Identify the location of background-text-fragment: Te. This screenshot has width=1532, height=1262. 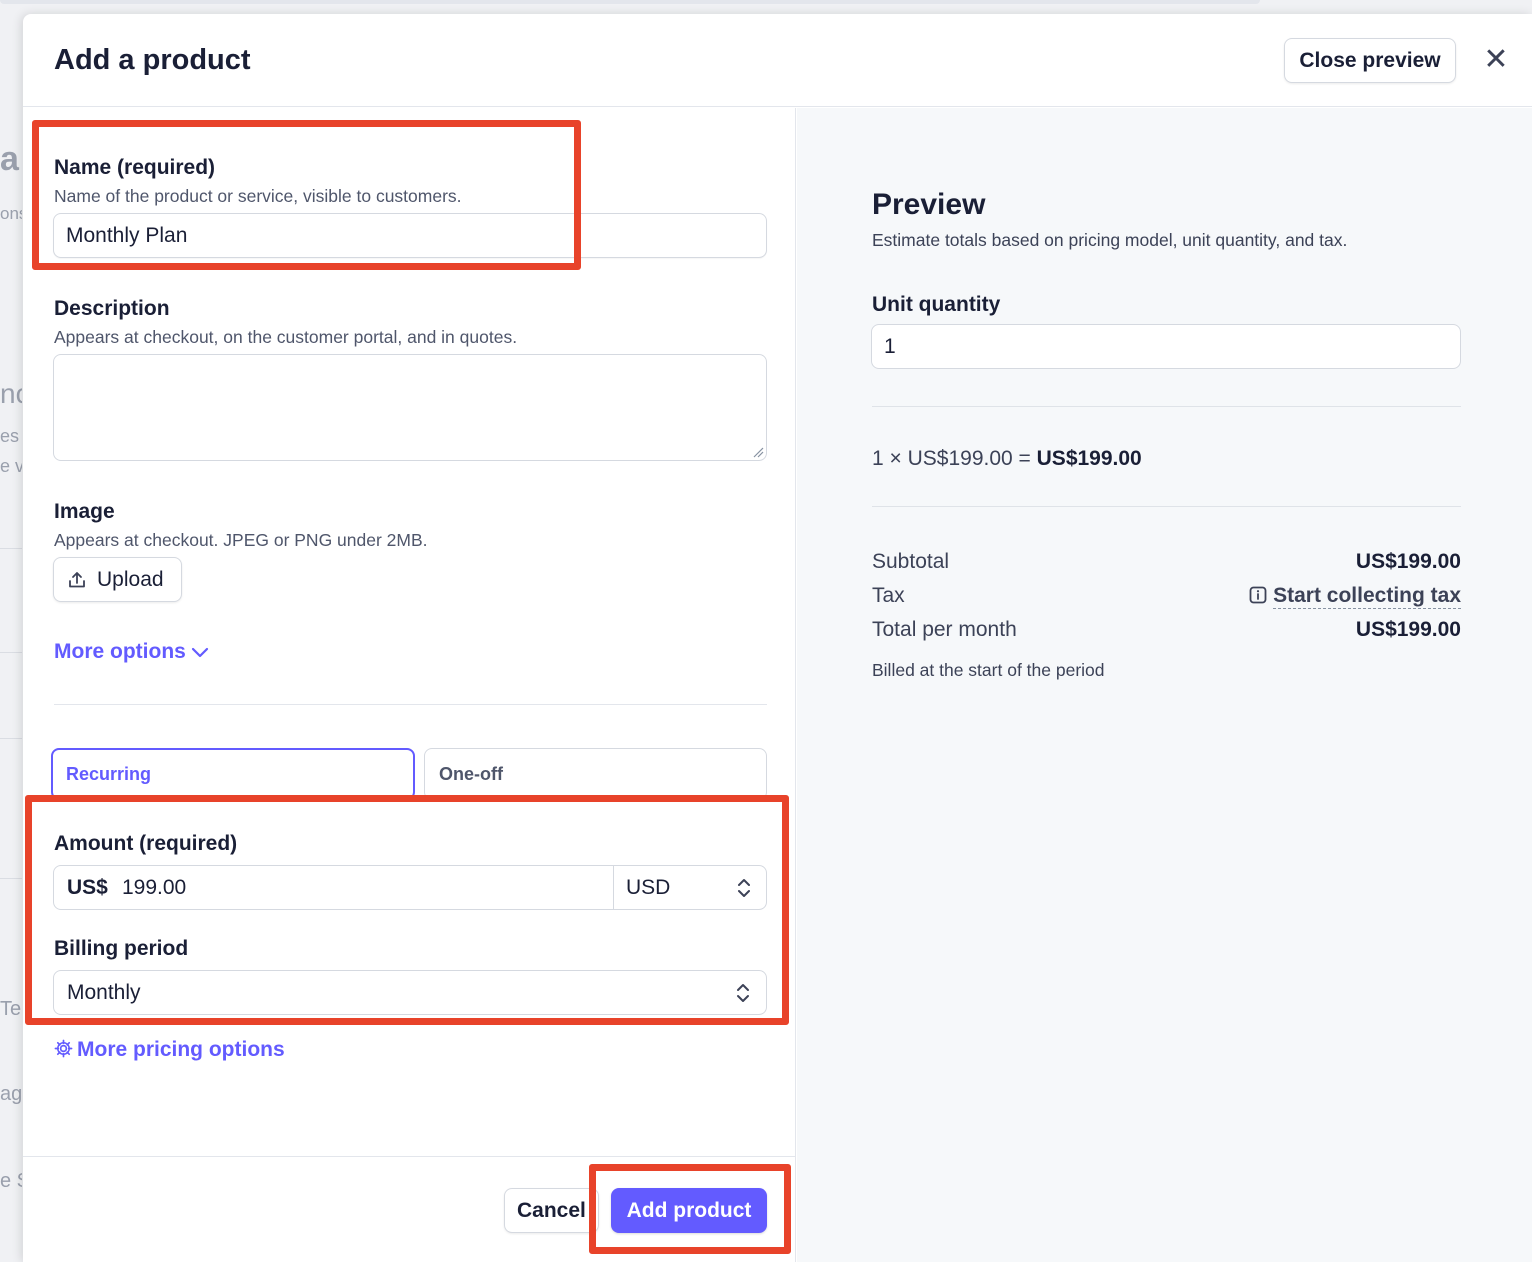
(11, 1009).